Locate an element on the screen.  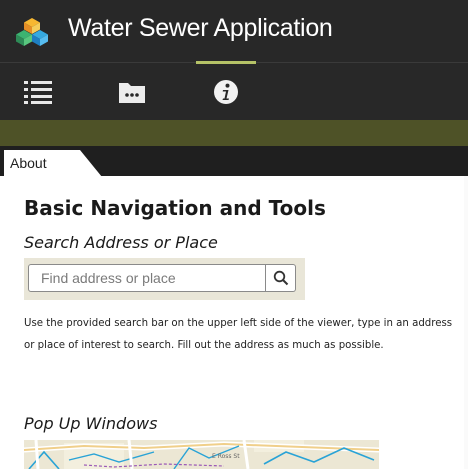
colored-cubes-logo-icon is located at coordinates (32, 32).